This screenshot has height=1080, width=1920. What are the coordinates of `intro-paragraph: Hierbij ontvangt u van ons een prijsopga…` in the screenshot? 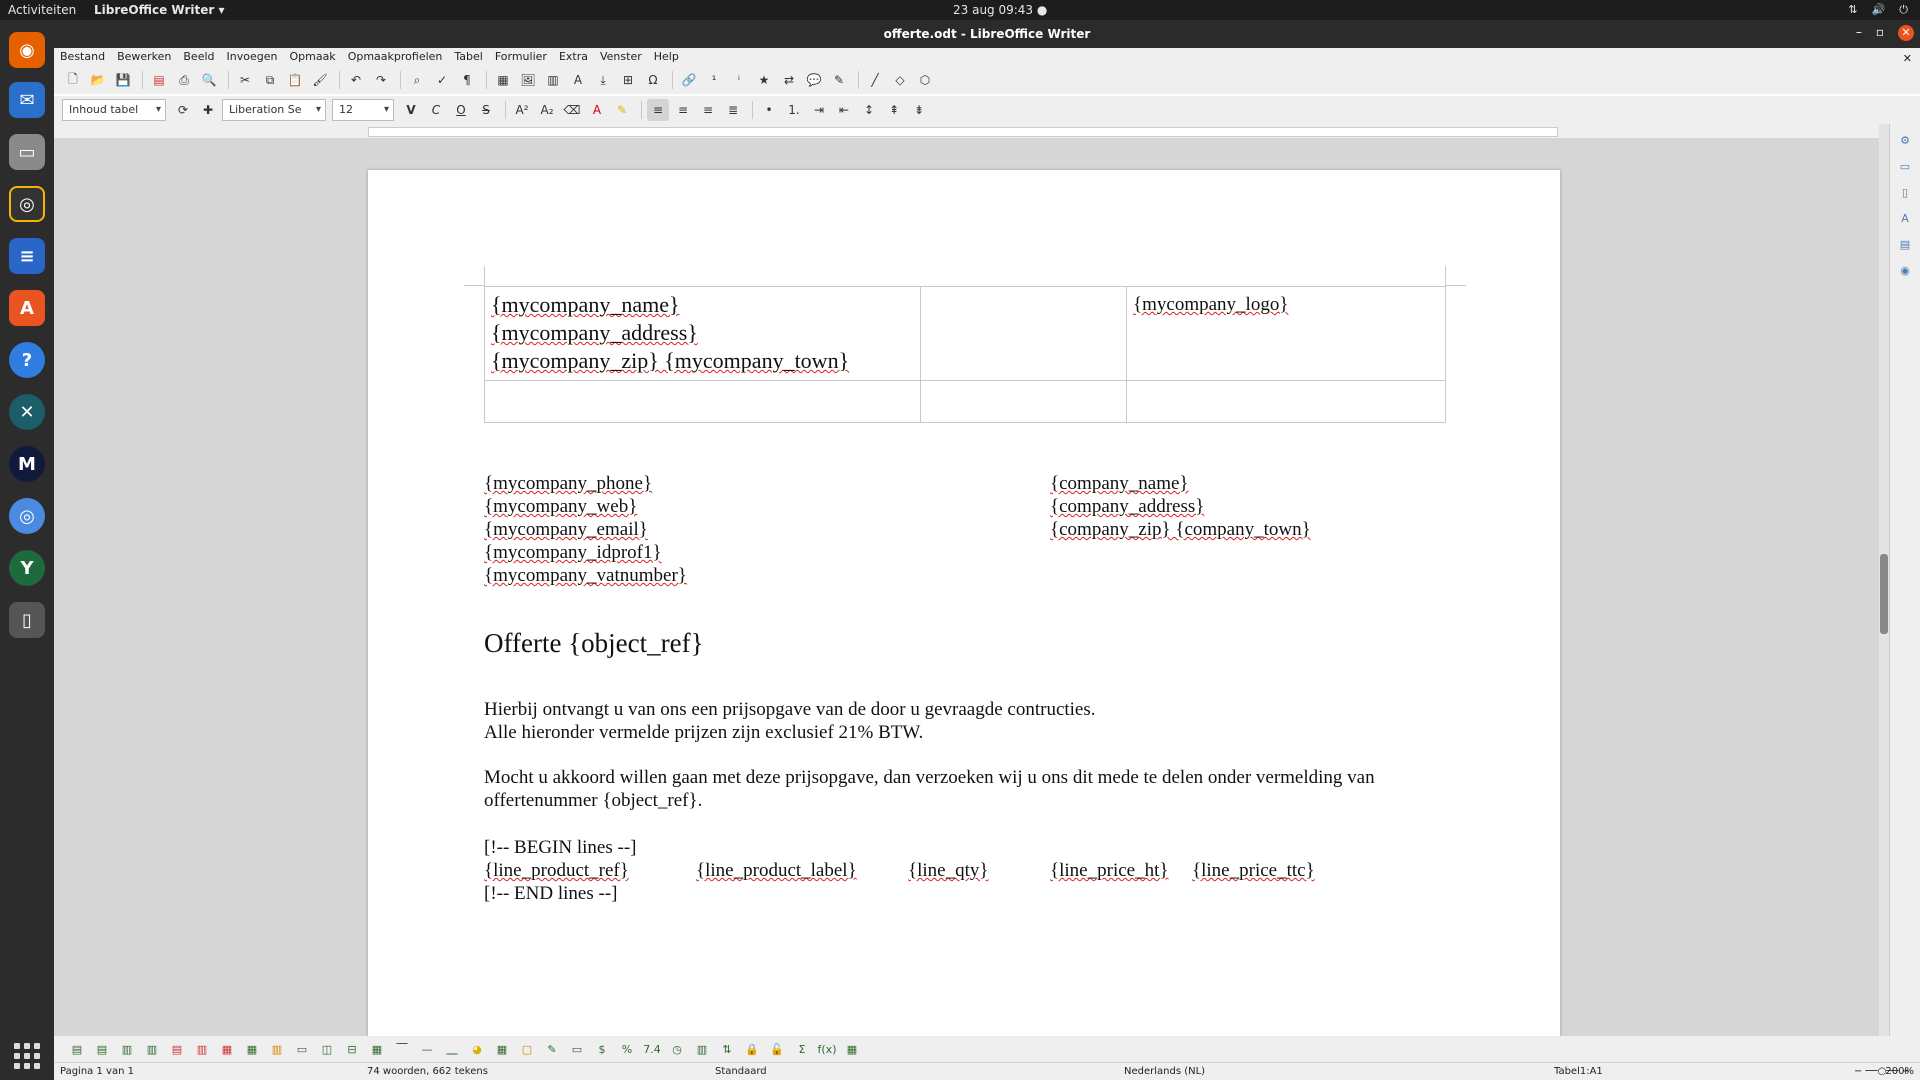 It's located at (790, 721).